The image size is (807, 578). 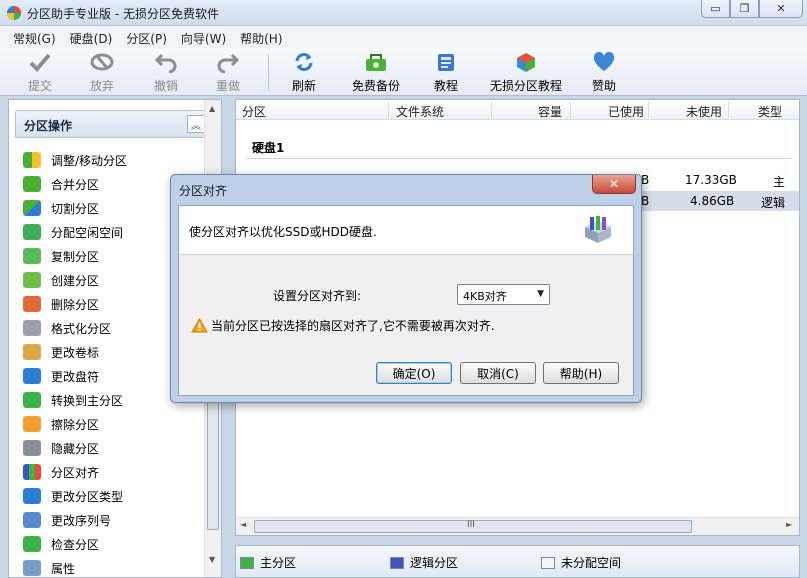 What do you see at coordinates (548, 562) in the screenshot?
I see `unallocated-swatch` at bounding box center [548, 562].